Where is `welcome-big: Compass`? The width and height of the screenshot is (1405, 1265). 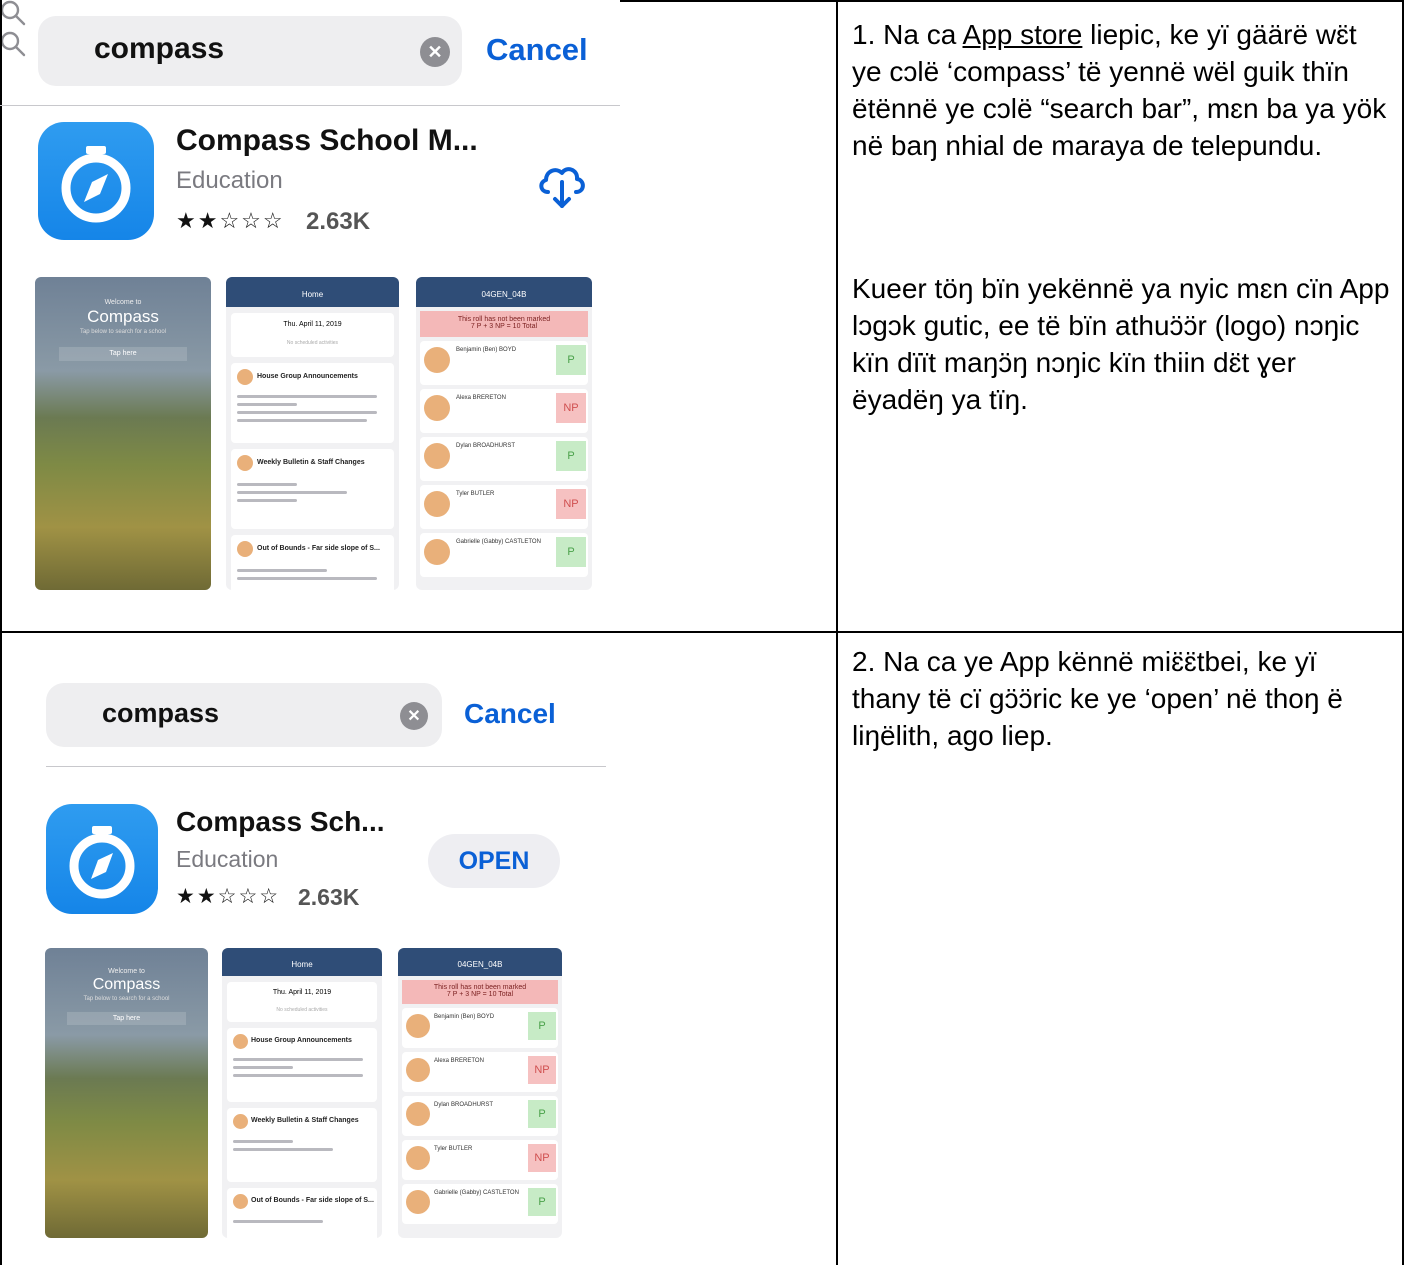
welcome-big: Compass is located at coordinates (123, 316).